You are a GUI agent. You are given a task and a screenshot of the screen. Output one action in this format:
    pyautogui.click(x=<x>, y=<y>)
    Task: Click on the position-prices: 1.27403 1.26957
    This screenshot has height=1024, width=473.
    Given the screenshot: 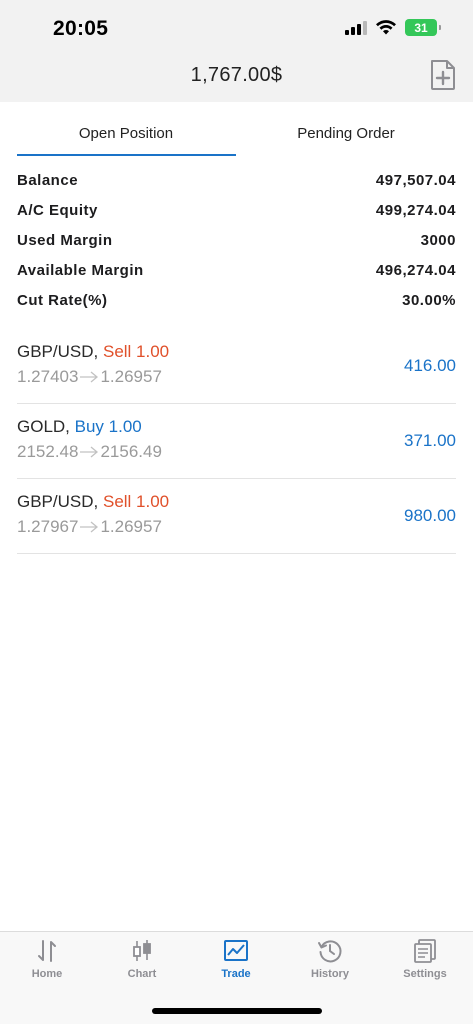 What is the action you would take?
    pyautogui.click(x=89, y=377)
    